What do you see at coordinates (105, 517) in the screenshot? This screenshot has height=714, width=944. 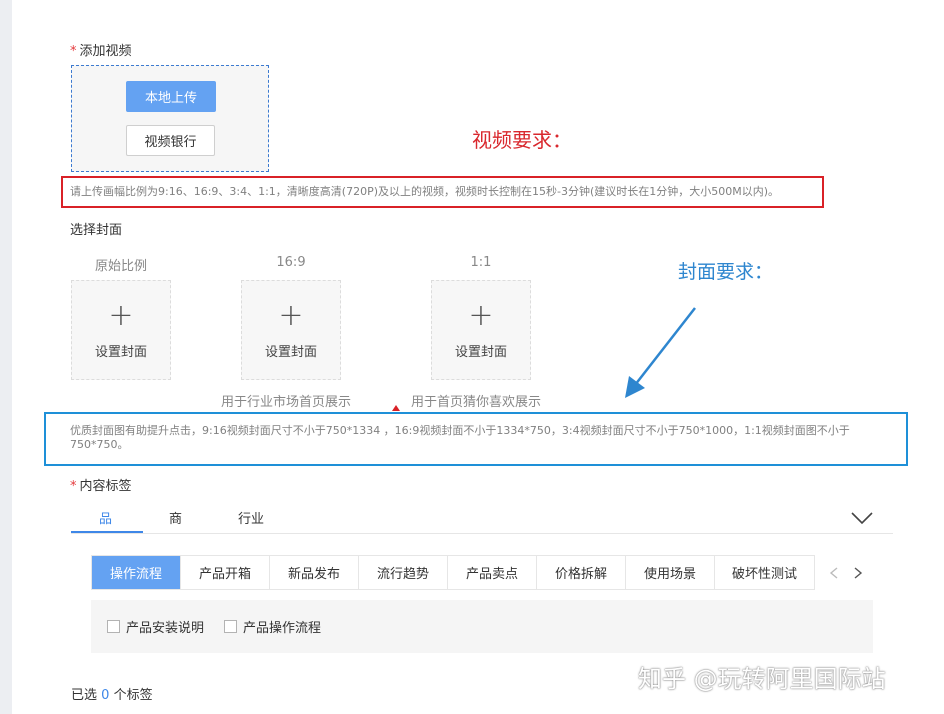 I see `tab-pin: 品` at bounding box center [105, 517].